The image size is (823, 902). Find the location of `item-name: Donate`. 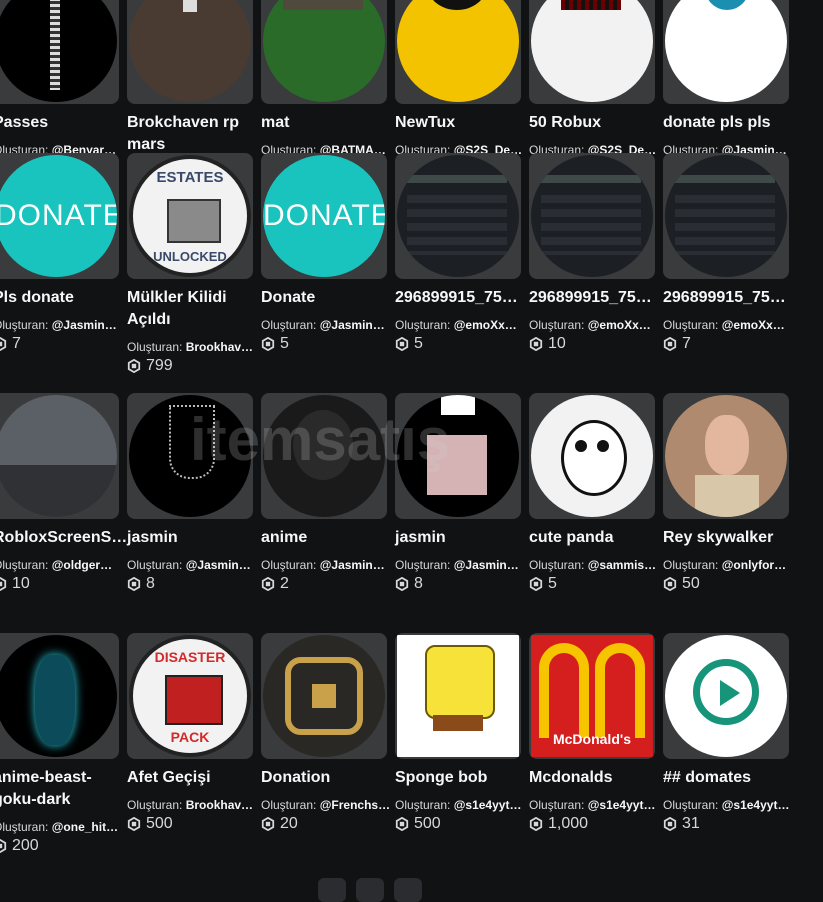

item-name: Donate is located at coordinates (326, 298).